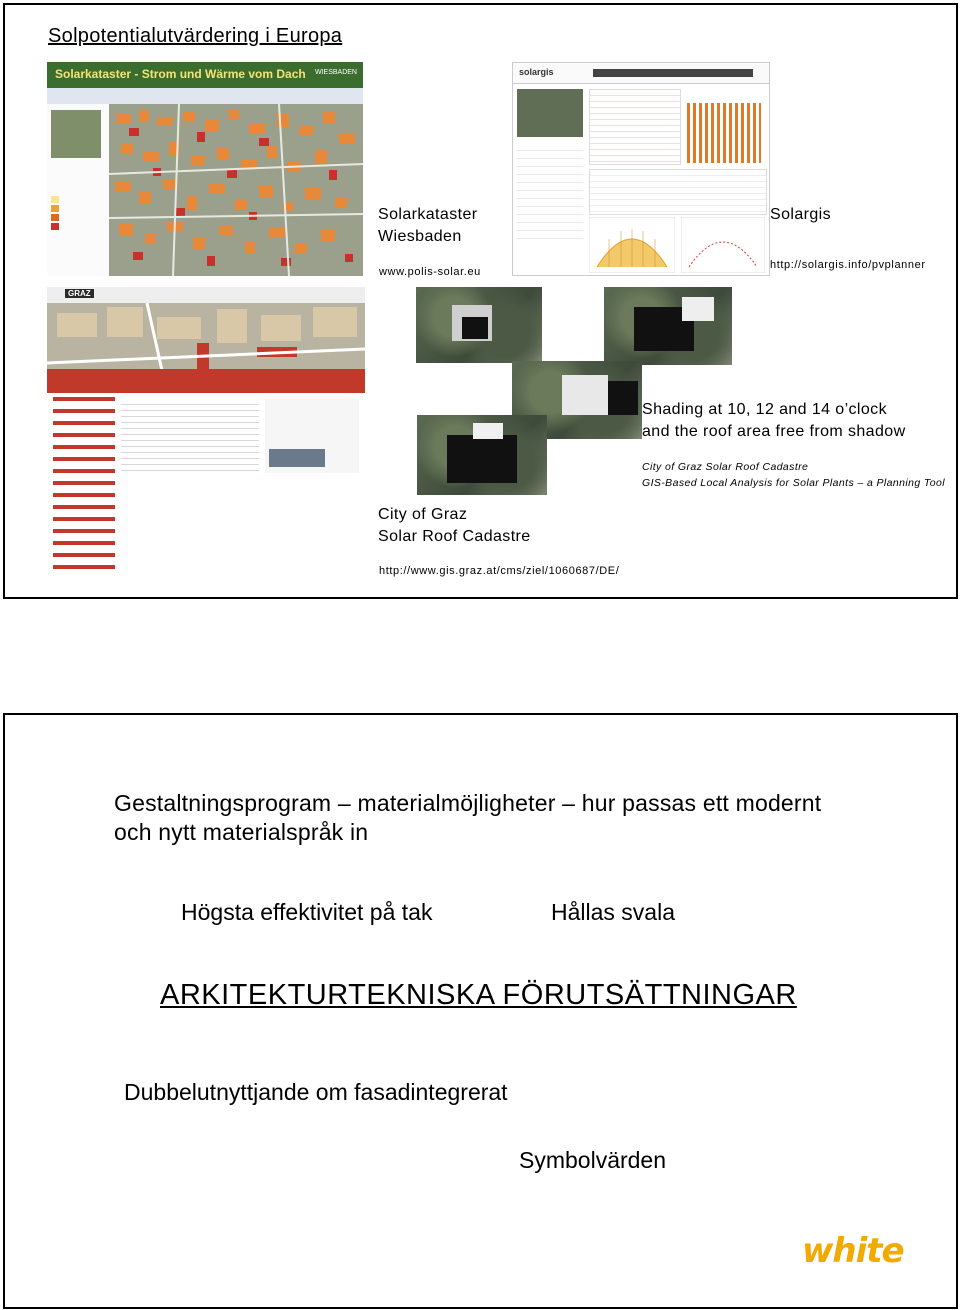  Describe the element at coordinates (430, 272) in the screenshot. I see `wiesbaden-url: www.polis-solar.eu` at that location.